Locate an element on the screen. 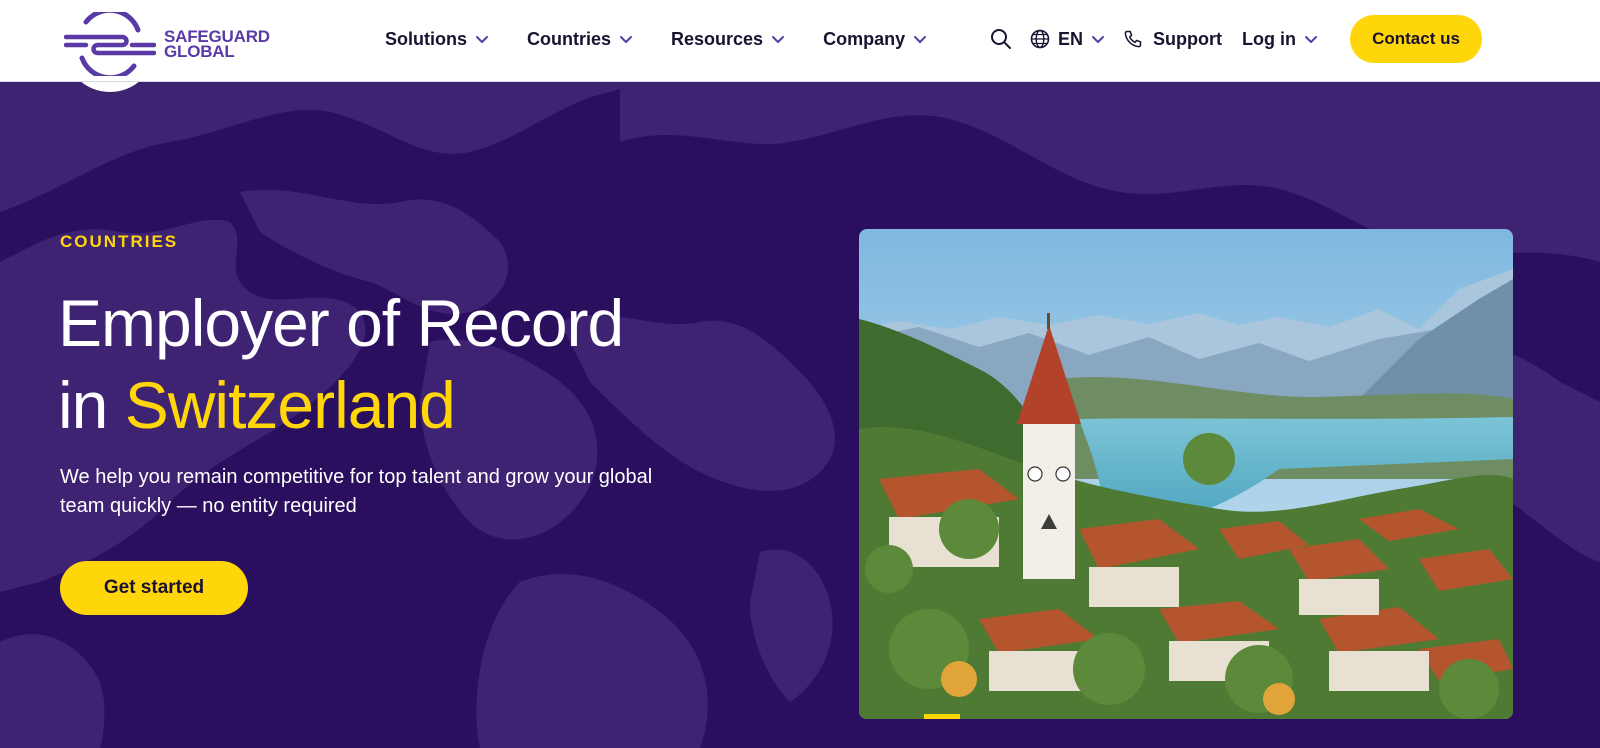  brand-logo: SAFEGUARD GLOBAL is located at coordinates (167, 44).